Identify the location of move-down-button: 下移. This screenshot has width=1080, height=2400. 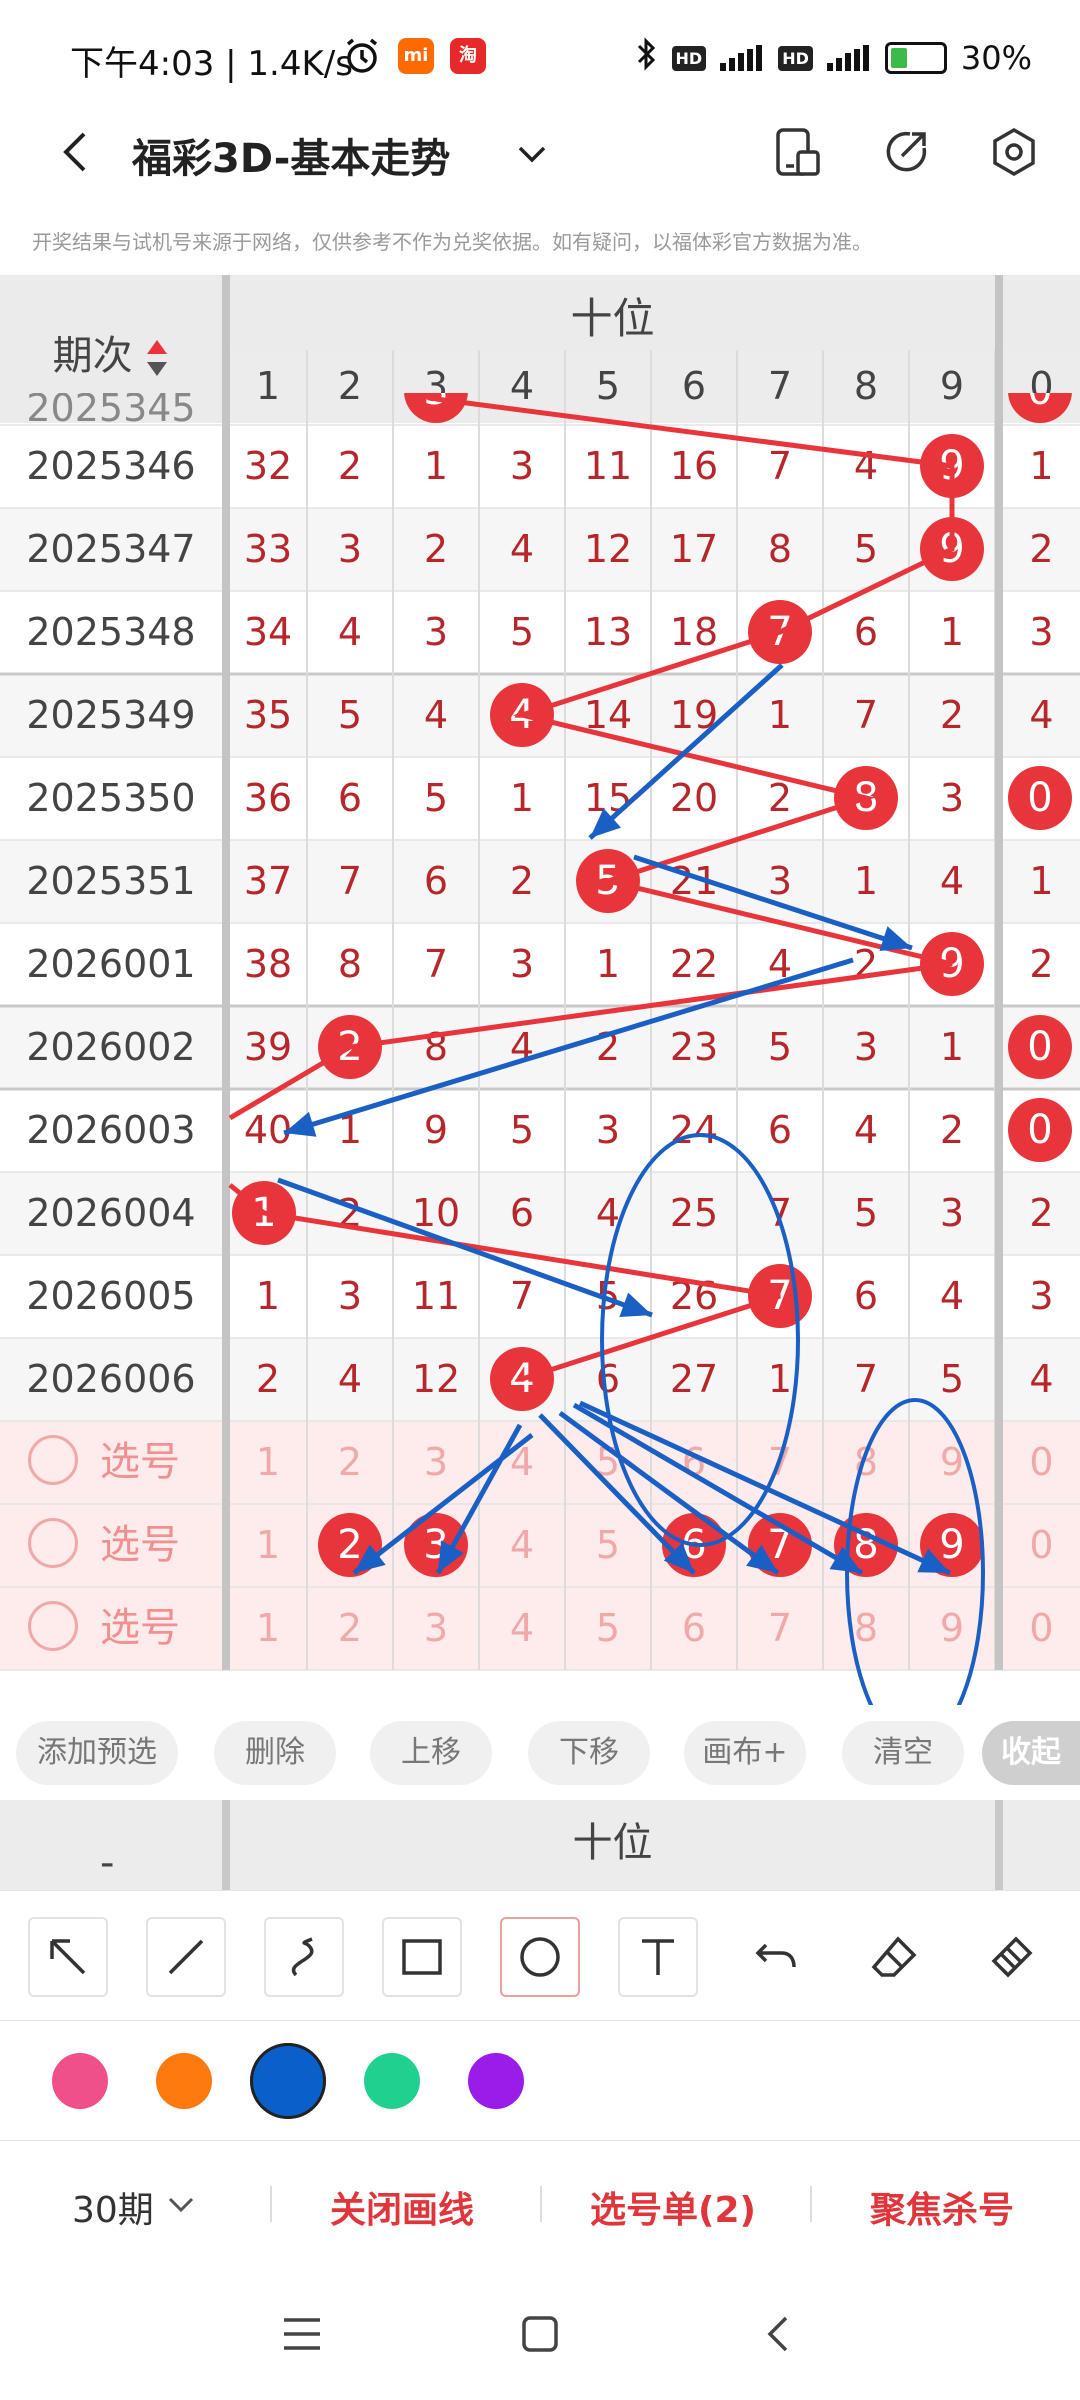
(589, 1753).